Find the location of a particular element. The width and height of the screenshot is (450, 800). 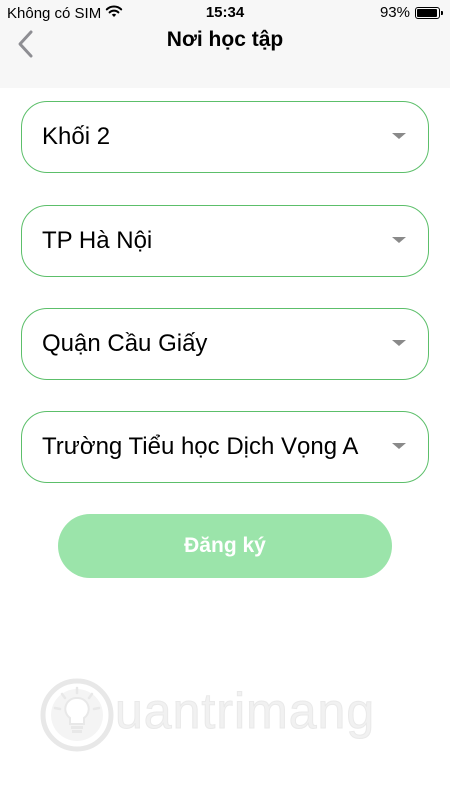

battery-level-fill is located at coordinates (427, 12).